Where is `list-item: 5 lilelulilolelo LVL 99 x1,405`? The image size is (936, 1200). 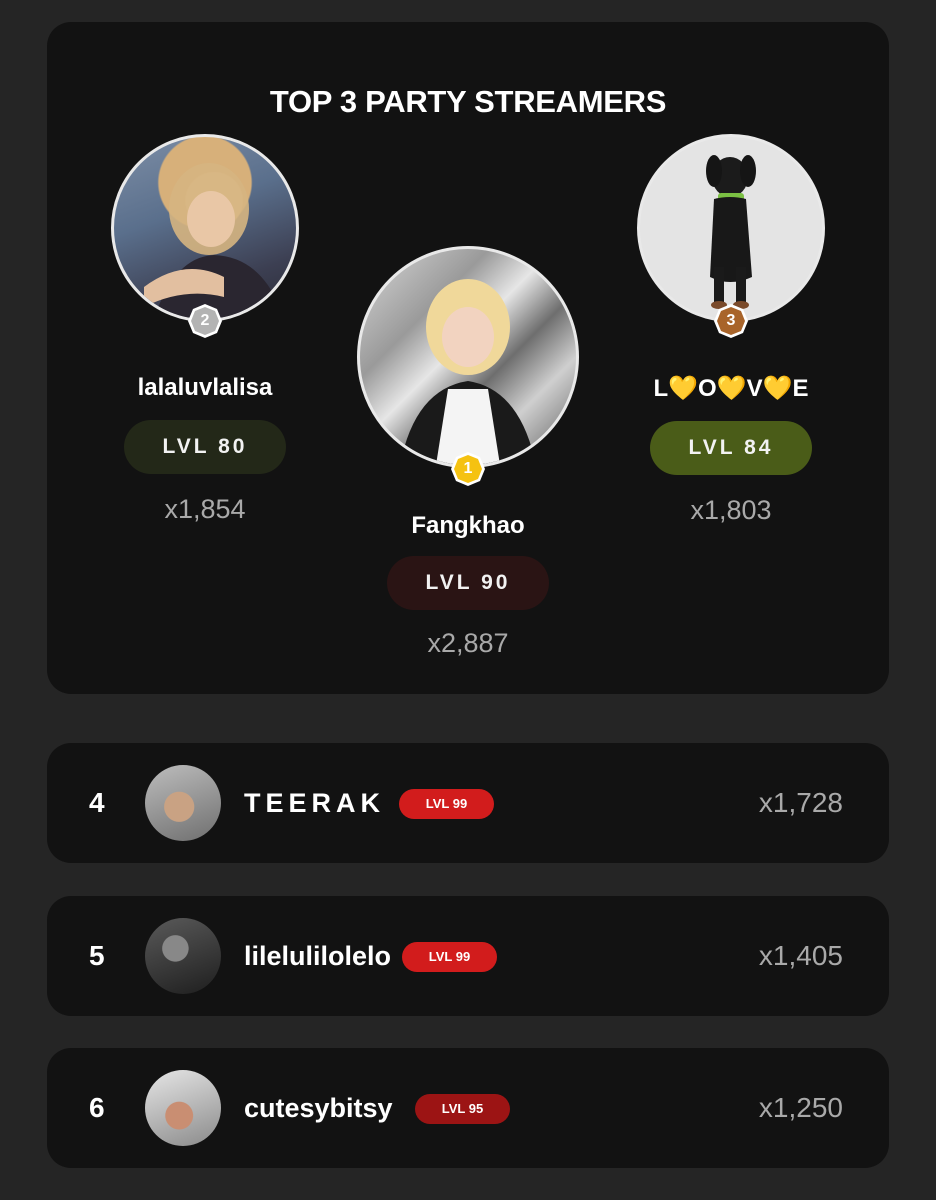
list-item: 5 lilelulilolelo LVL 99 x1,405 is located at coordinates (468, 956).